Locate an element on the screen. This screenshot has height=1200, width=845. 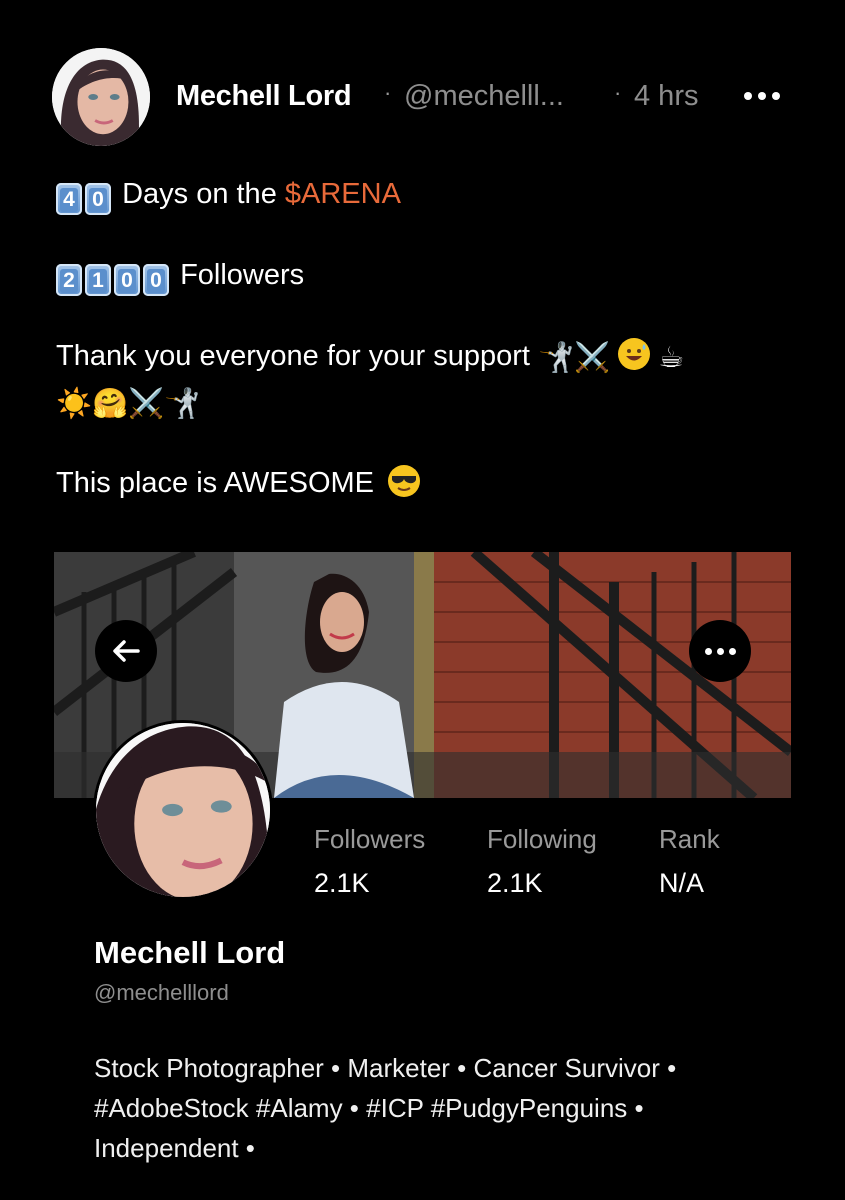
grinning-sweat-emoji-icon is located at coordinates (634, 354).